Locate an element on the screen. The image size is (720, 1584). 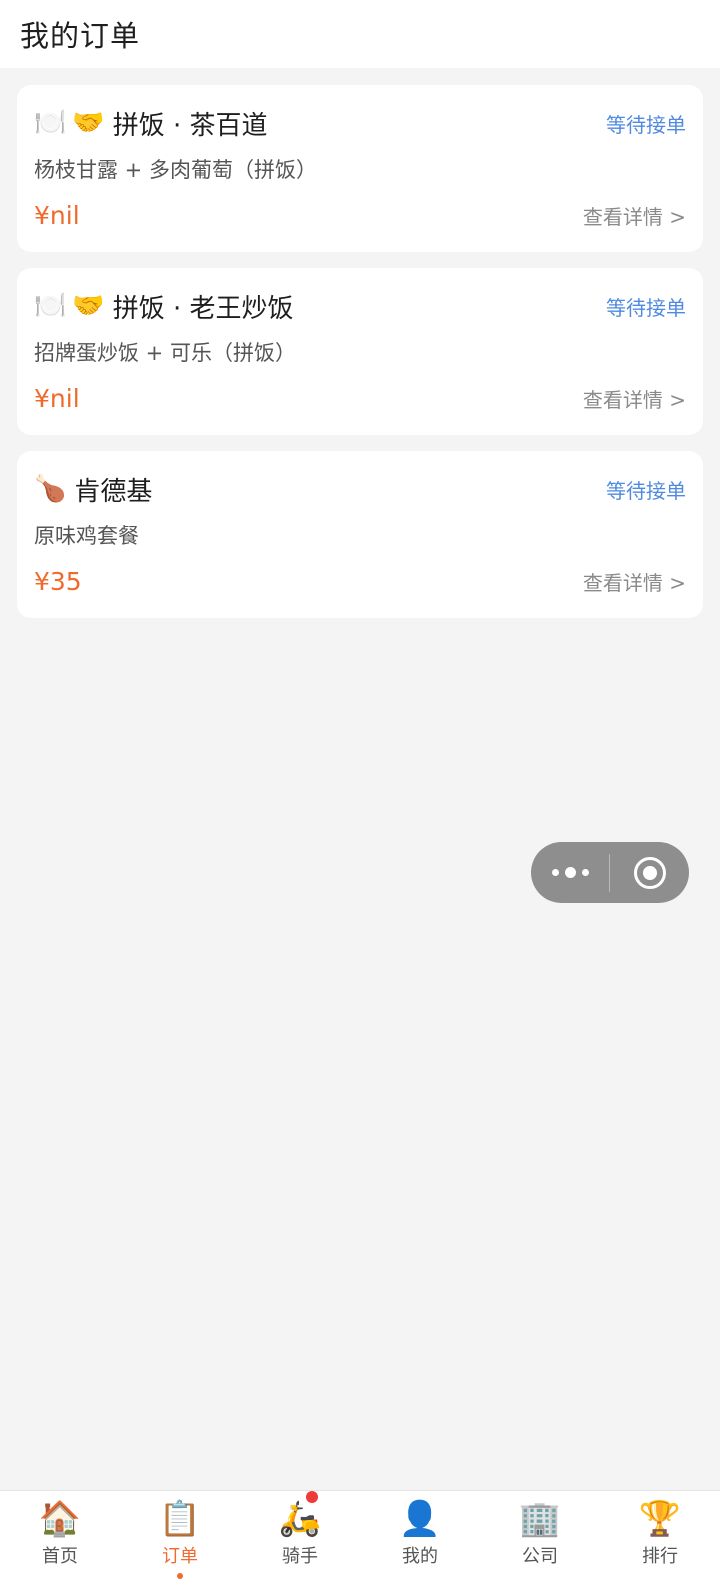
page-title: 我的订单 is located at coordinates (80, 36).